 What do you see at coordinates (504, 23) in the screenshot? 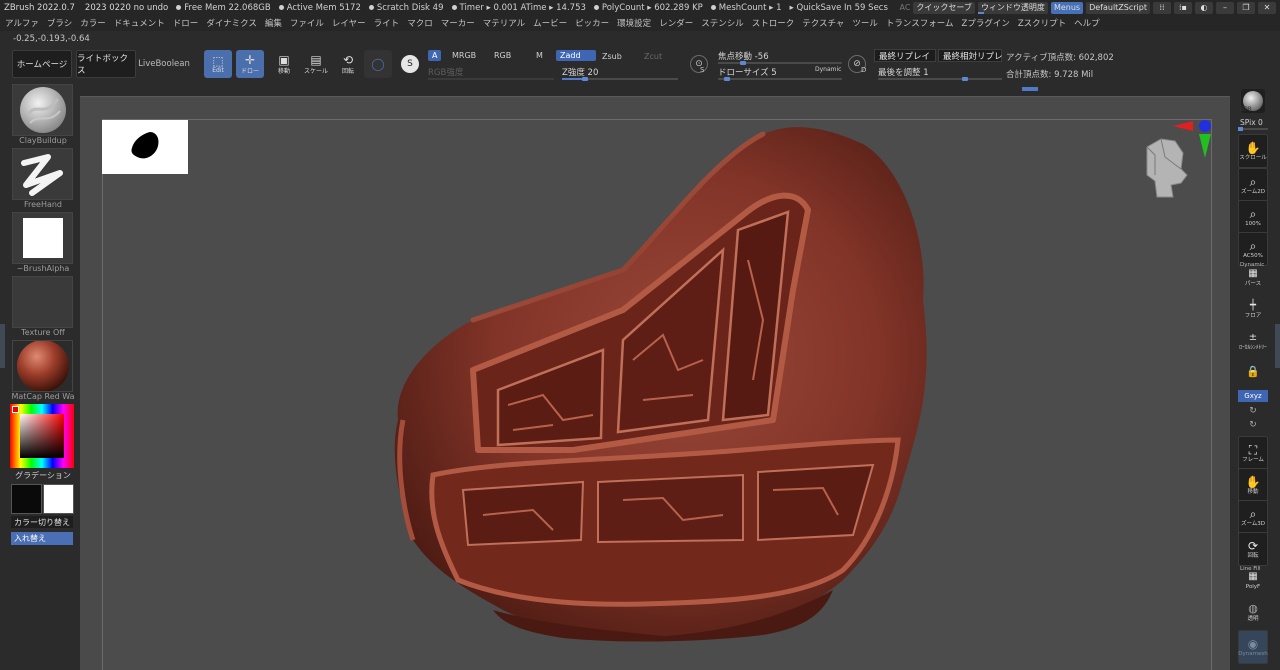
I see `menu-material: マテリアル` at bounding box center [504, 23].